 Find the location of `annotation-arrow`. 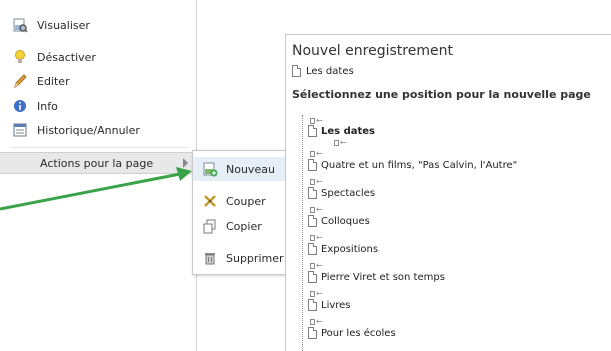

annotation-arrow is located at coordinates (96, 189).